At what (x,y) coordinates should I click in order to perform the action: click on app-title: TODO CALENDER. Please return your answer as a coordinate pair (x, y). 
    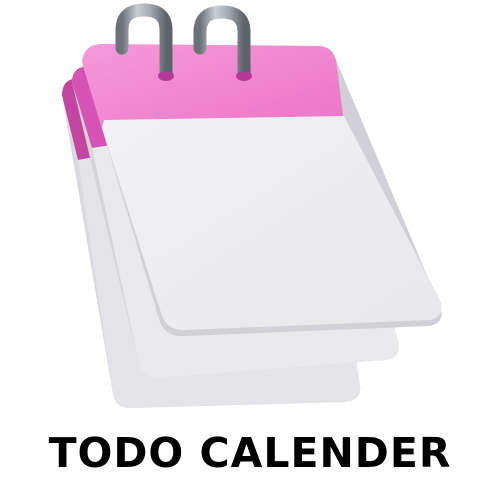
    Looking at the image, I should click on (250, 453).